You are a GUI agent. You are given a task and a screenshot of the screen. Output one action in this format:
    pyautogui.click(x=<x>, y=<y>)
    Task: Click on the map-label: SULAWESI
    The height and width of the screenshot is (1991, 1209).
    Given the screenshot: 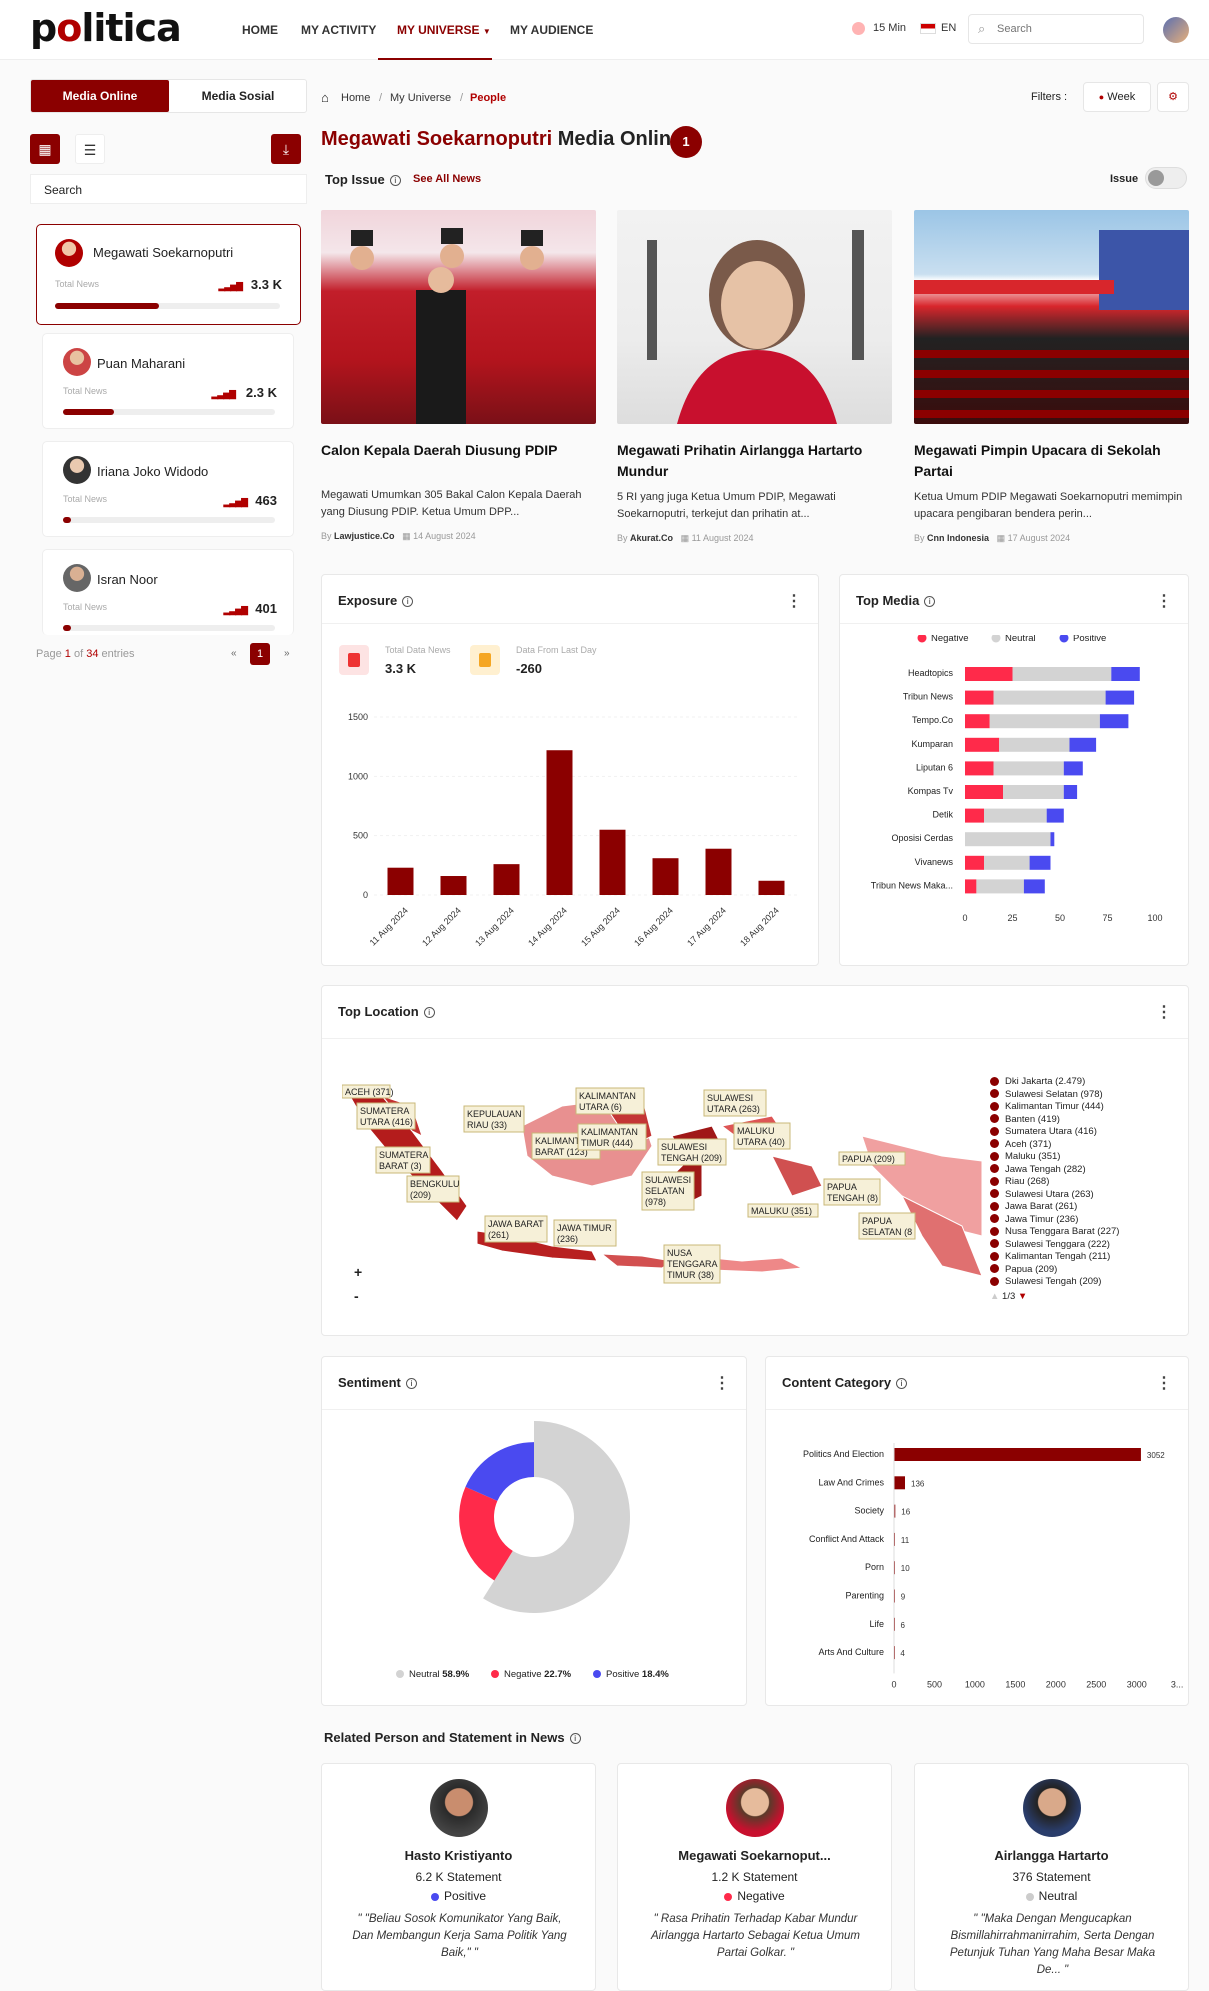 What is the action you would take?
    pyautogui.click(x=684, y=1147)
    